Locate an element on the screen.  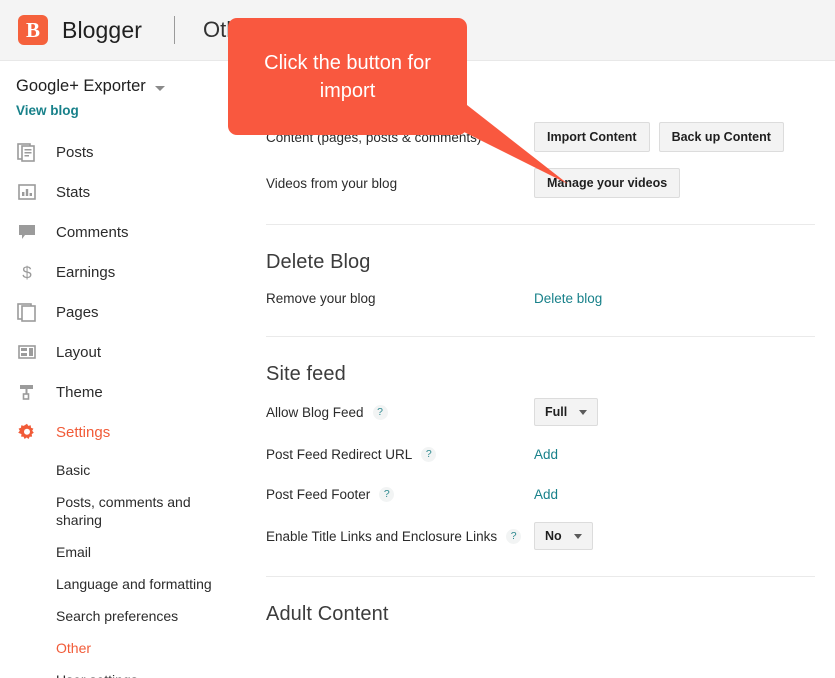
brand-name: Blogger is located at coordinates (102, 30).